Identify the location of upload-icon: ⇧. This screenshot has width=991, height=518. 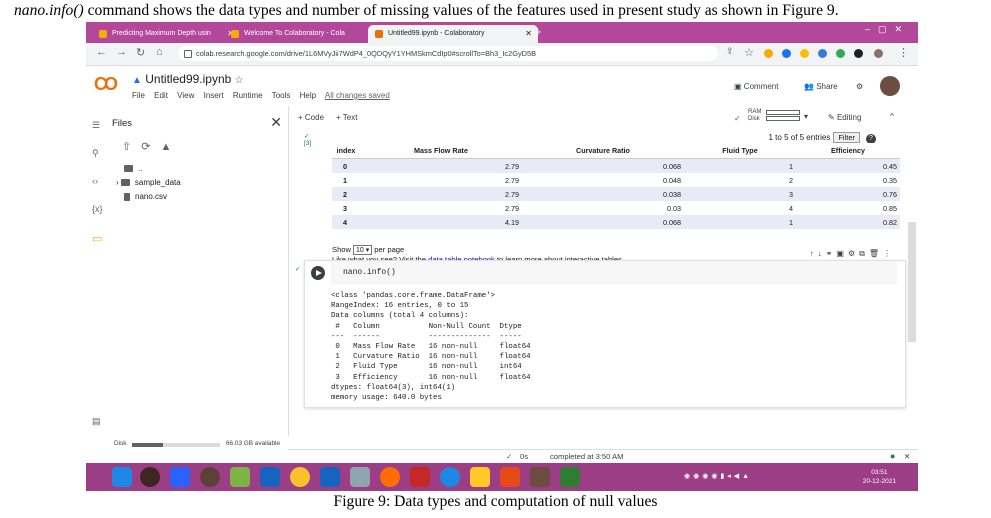
(131, 147).